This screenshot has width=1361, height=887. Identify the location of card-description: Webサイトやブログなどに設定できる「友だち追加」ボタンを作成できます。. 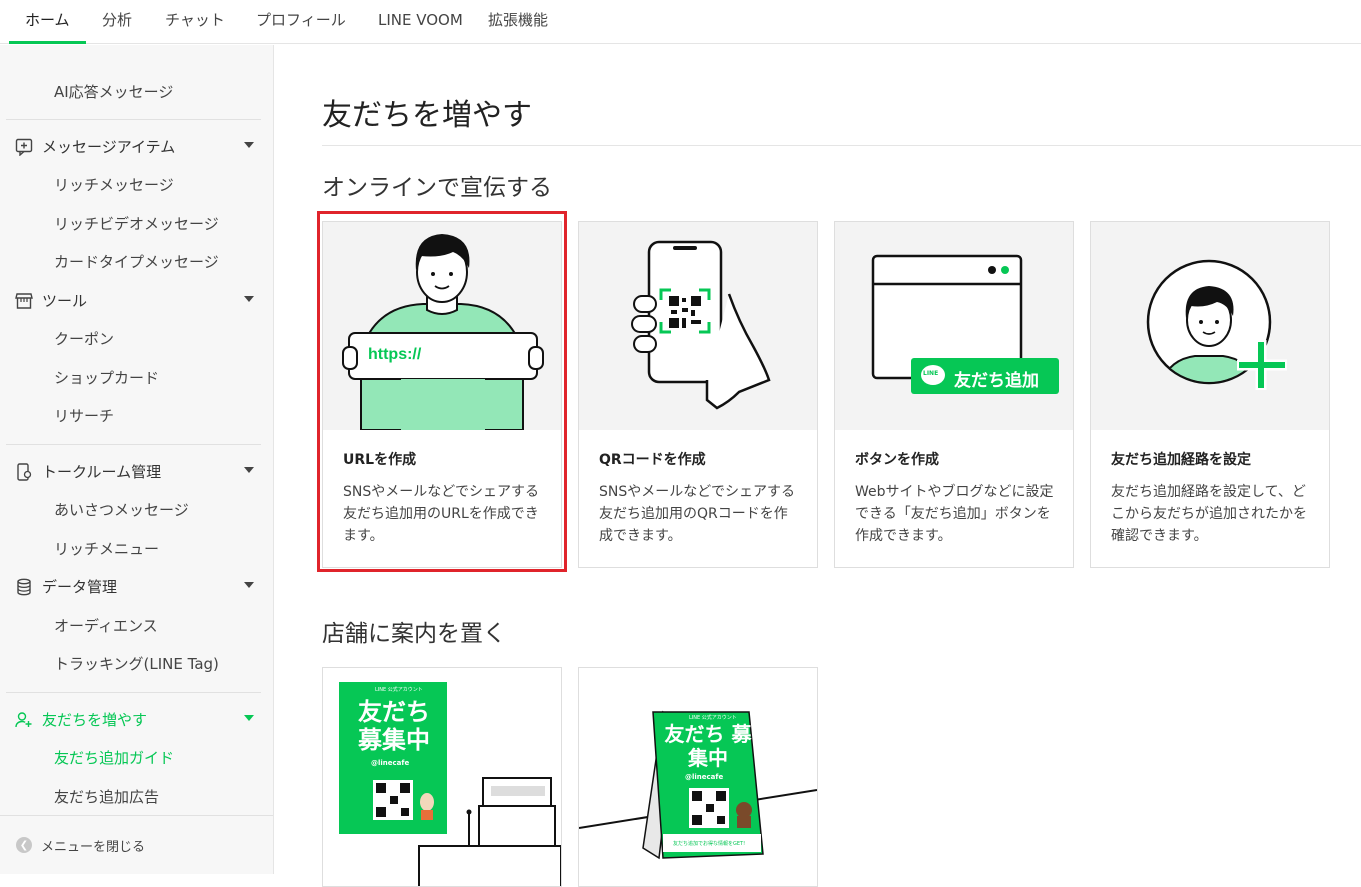
(954, 514).